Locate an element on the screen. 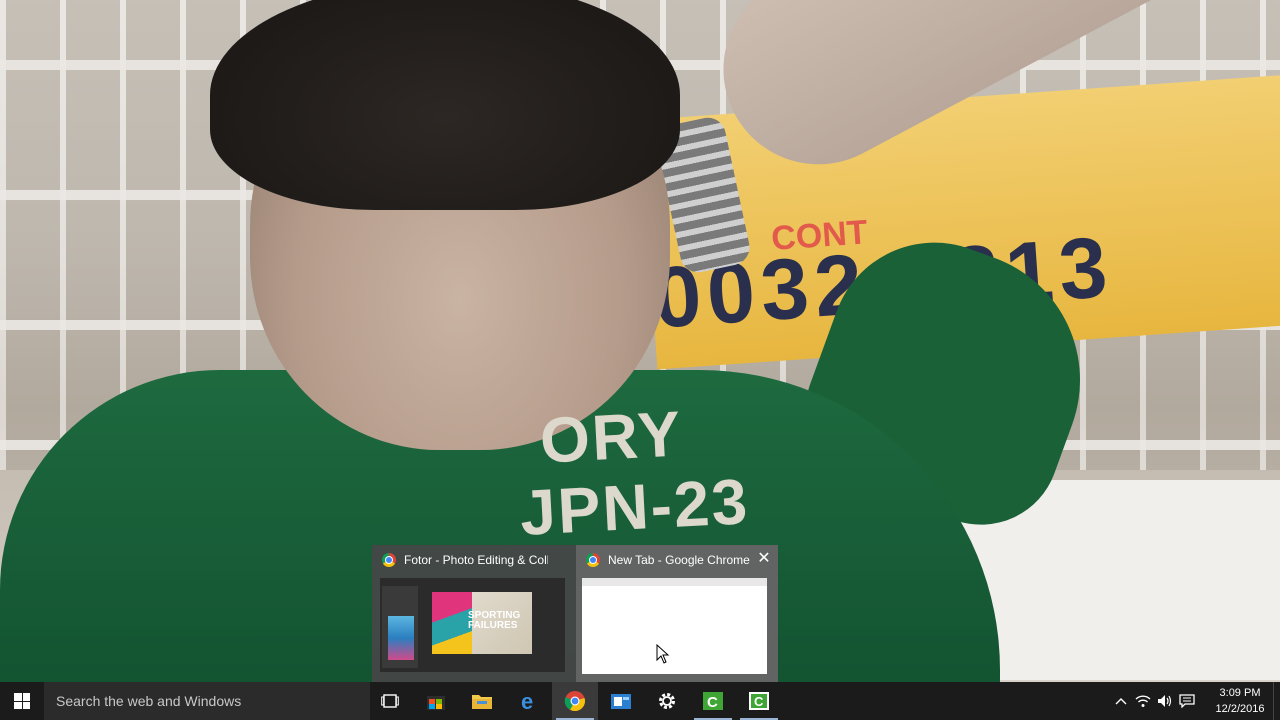  taskbar-chrome is located at coordinates (575, 701).